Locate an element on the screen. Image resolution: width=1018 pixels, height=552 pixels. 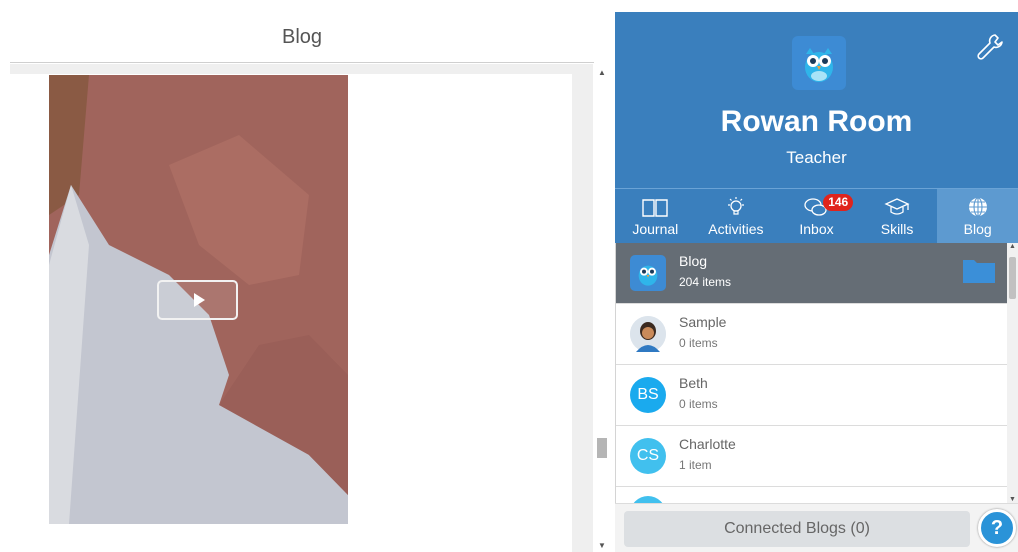
panel-footer: Connected Blogs (0) ? is located at coordinates (816, 527).